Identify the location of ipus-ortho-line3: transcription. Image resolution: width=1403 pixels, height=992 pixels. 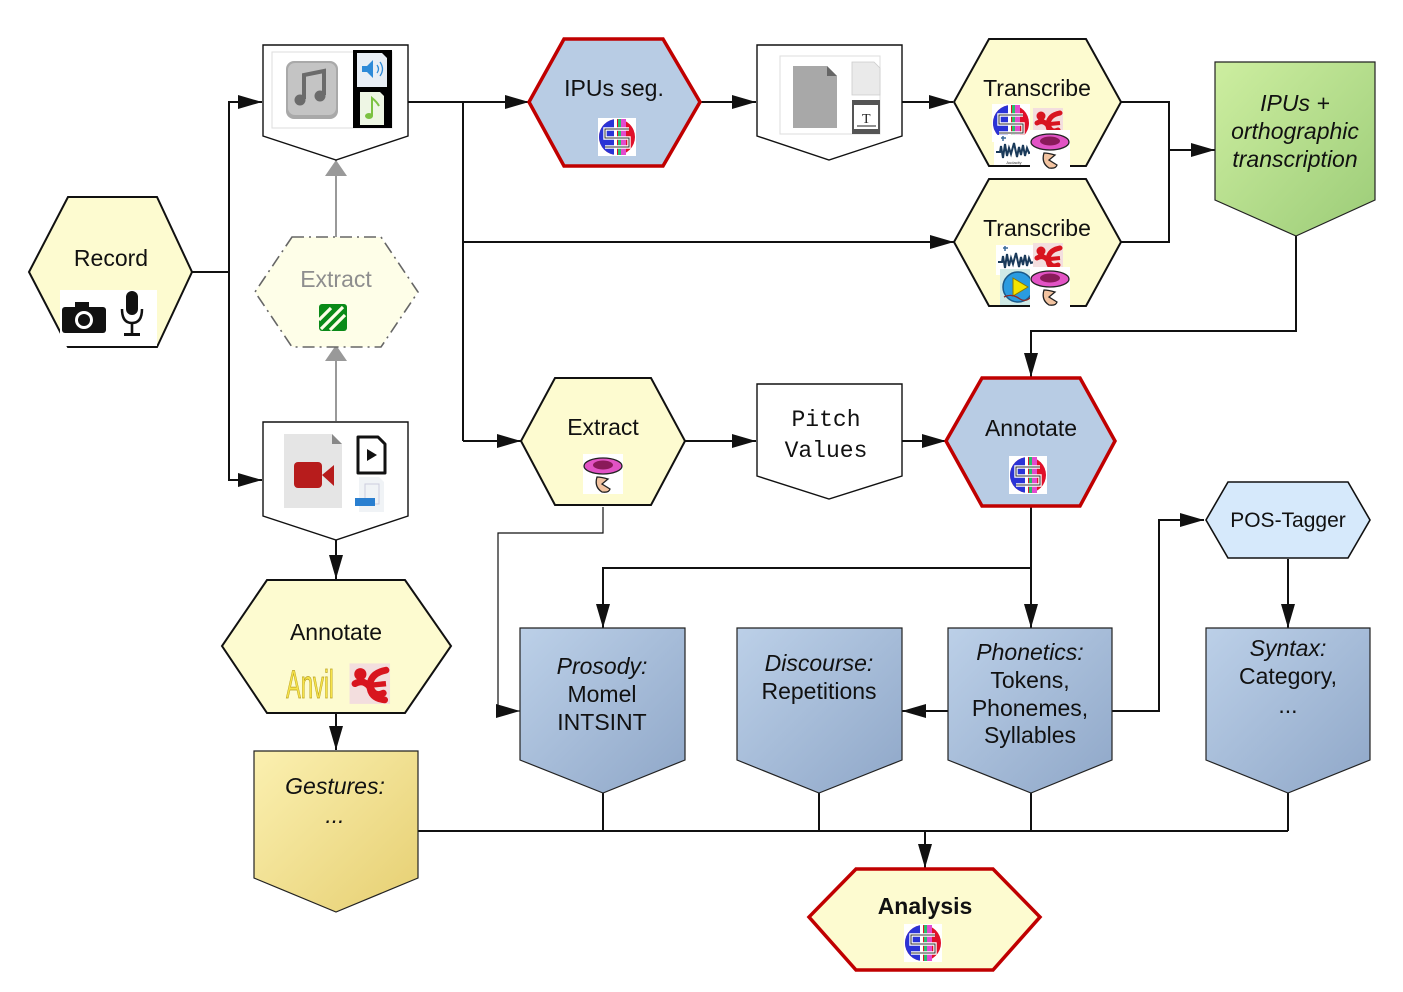
(1294, 159).